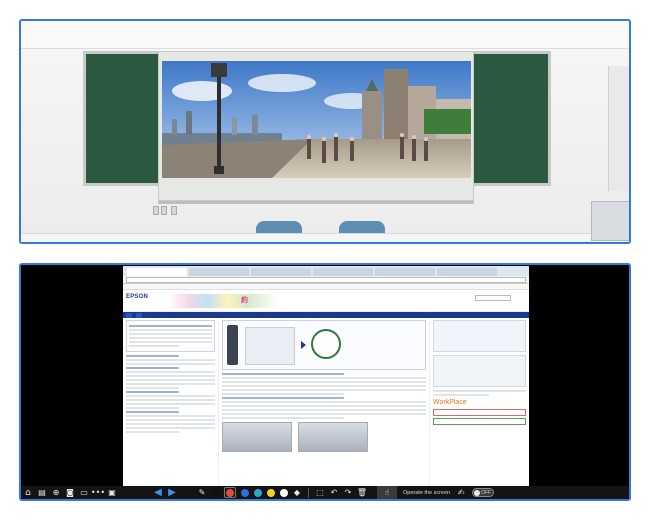  What do you see at coordinates (257, 492) in the screenshot?
I see `color-teal` at bounding box center [257, 492].